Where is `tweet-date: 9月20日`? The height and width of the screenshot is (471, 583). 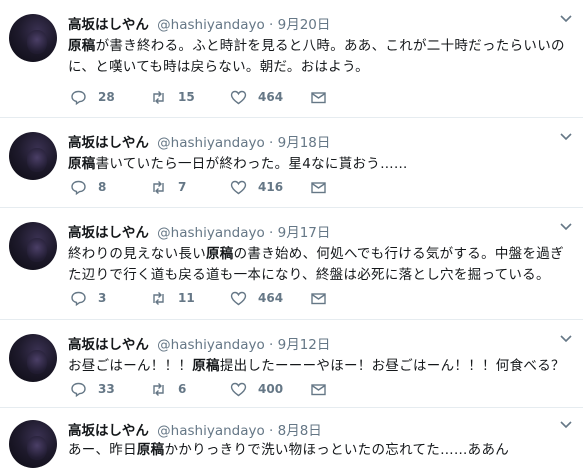 tweet-date: 9月20日 is located at coordinates (304, 25).